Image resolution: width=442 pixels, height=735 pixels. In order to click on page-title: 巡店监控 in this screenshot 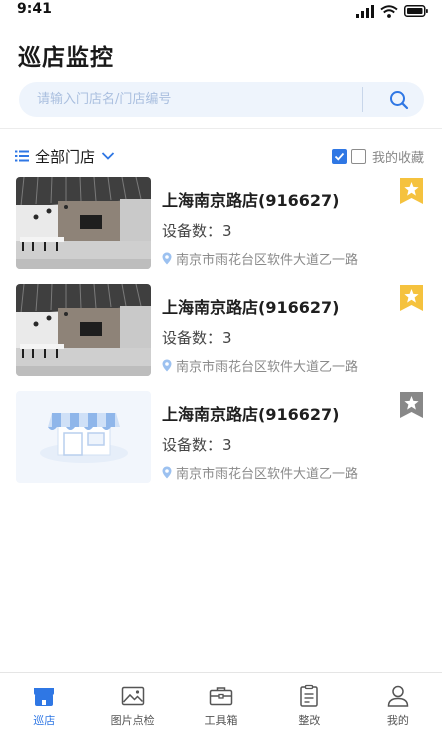, I will do `click(66, 58)`.